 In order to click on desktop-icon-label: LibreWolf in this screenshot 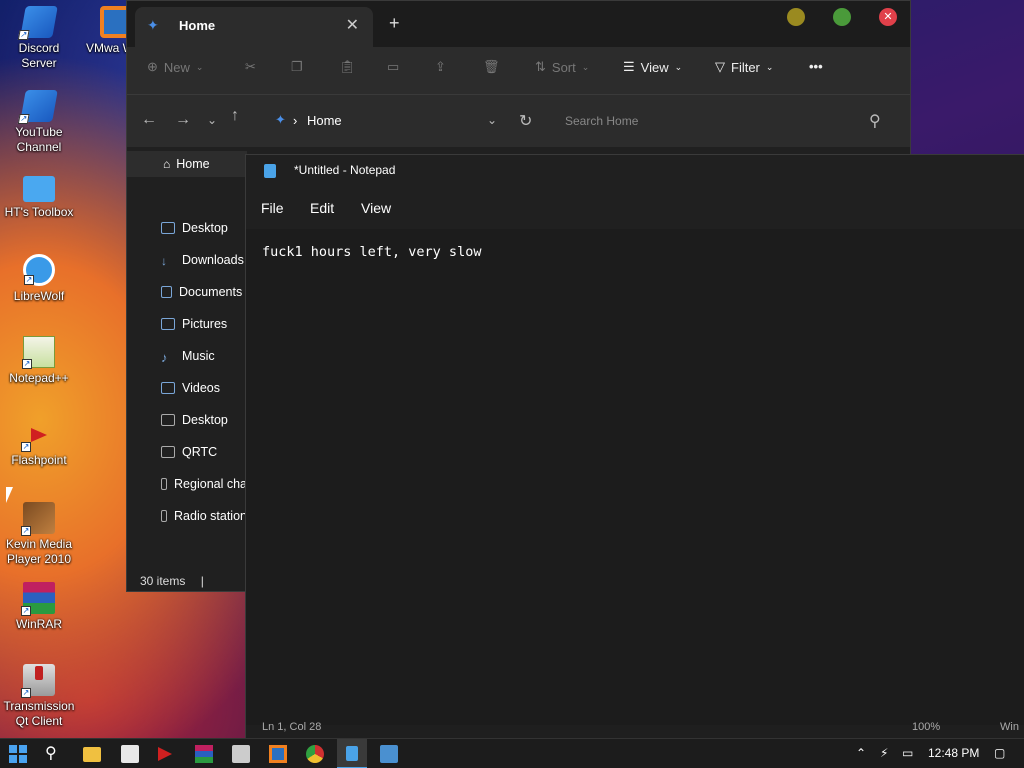, I will do `click(39, 296)`.